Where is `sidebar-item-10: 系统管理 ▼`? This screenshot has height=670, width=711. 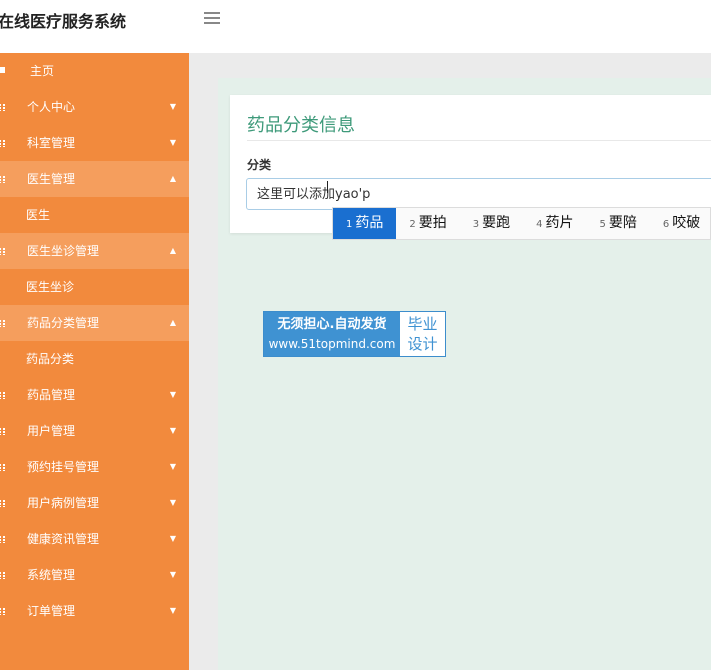
sidebar-item-10: 系统管理 ▼ is located at coordinates (94, 575).